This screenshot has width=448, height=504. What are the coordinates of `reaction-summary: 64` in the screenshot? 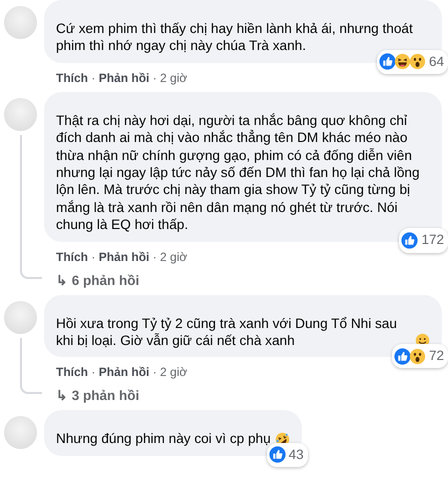 It's located at (412, 62).